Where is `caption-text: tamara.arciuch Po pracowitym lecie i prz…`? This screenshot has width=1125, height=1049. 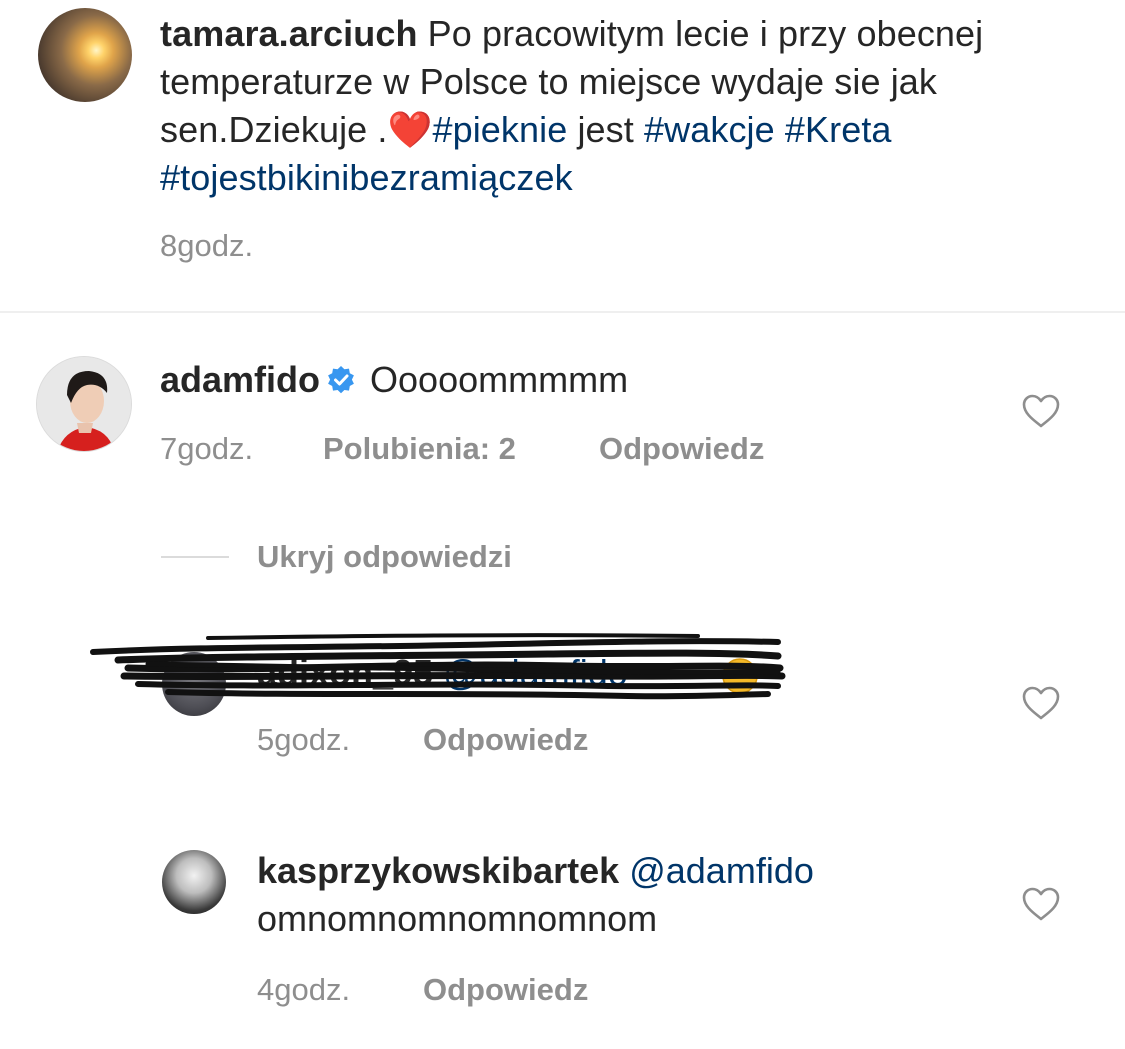
caption-text: tamara.arciuch Po pracowitym lecie i prz… is located at coordinates (610, 106).